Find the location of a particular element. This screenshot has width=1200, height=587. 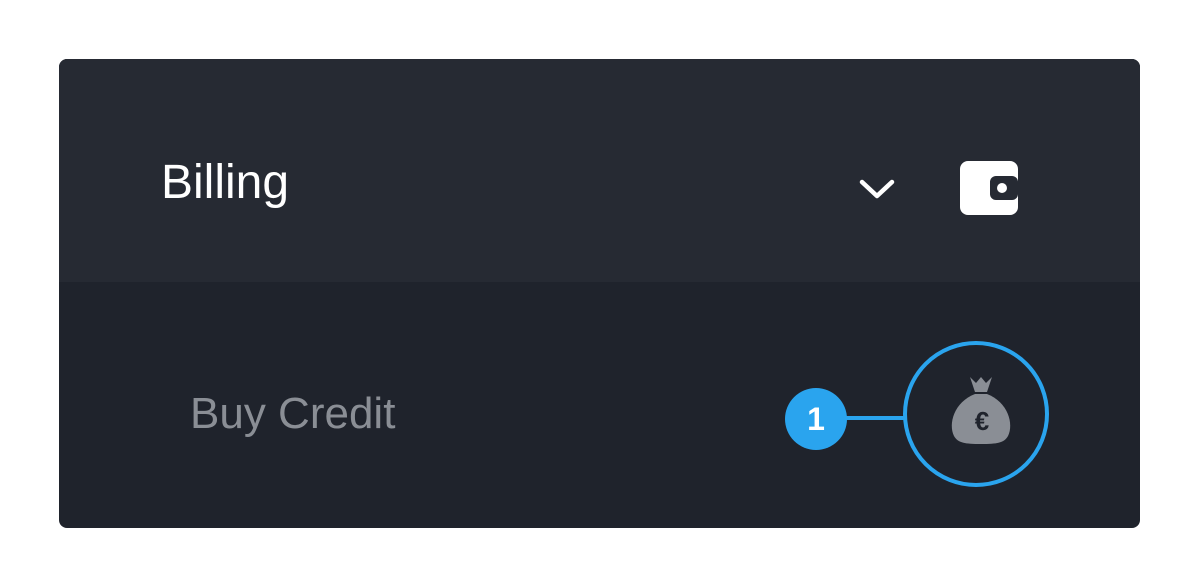

callout-connector is located at coordinates (875, 418).